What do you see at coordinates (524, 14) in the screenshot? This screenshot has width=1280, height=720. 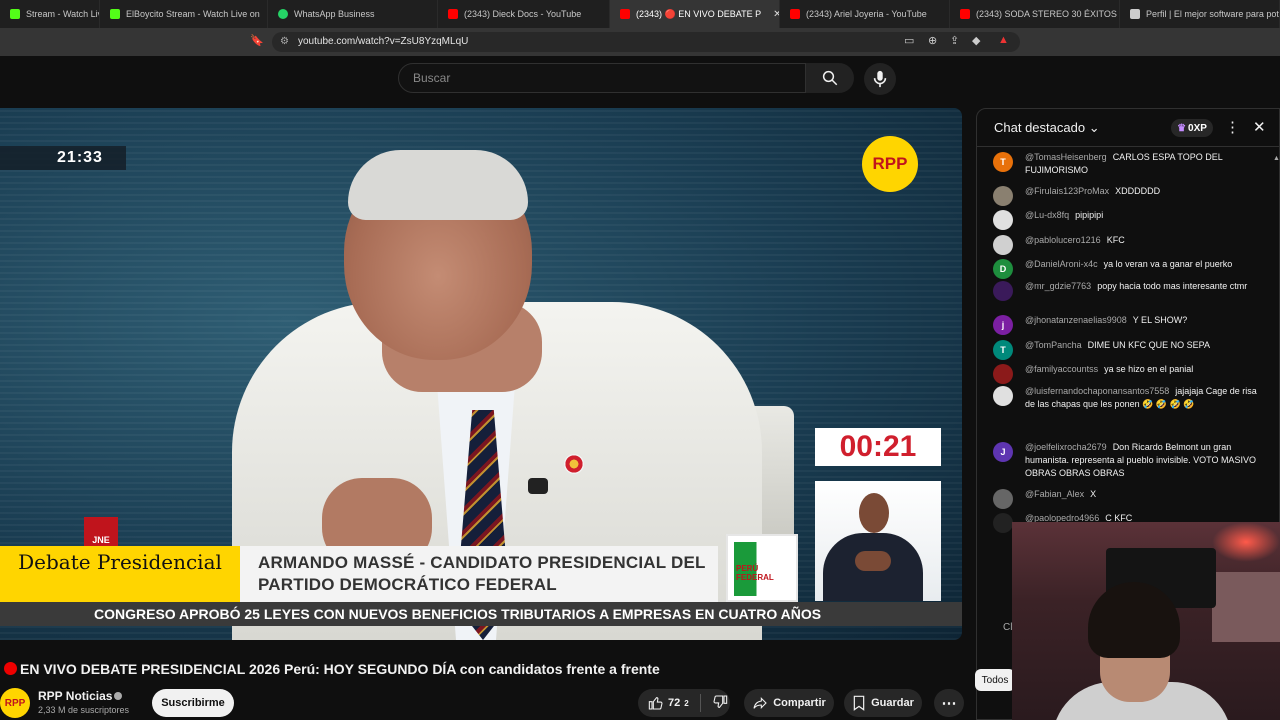 I see `browser-tab: (2343) Dieck Docs - YouTube` at bounding box center [524, 14].